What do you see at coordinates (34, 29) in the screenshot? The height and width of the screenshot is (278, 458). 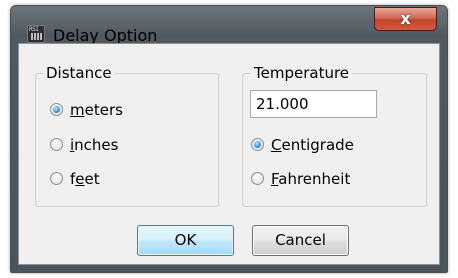 I see `app-icon-text: RSI` at bounding box center [34, 29].